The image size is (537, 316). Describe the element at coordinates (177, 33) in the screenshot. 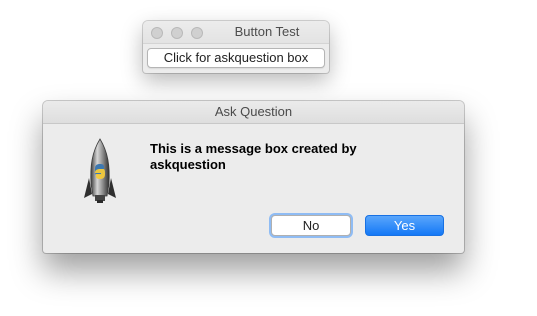

I see `minimize-window-icon` at that location.